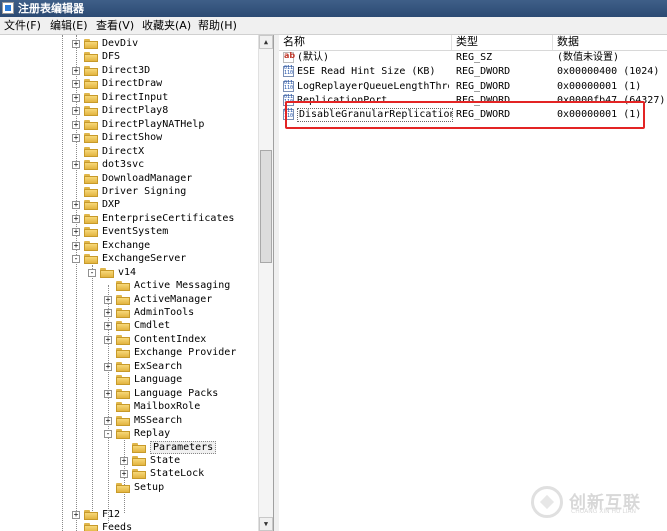 Image resolution: width=667 pixels, height=531 pixels. Describe the element at coordinates (473, 58) in the screenshot. I see `value-row: (默认) REG_SZ (数值未设置)` at that location.